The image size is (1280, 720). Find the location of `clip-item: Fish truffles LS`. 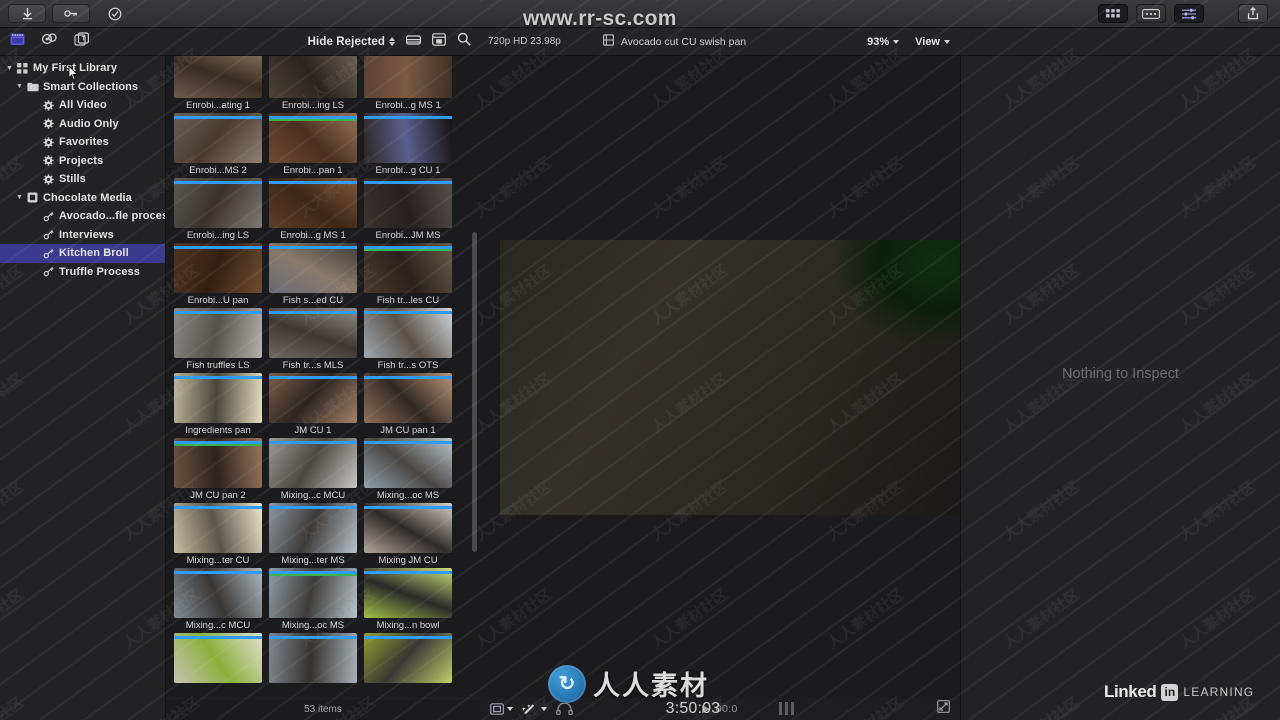

clip-item: Fish truffles LS is located at coordinates (218, 339).